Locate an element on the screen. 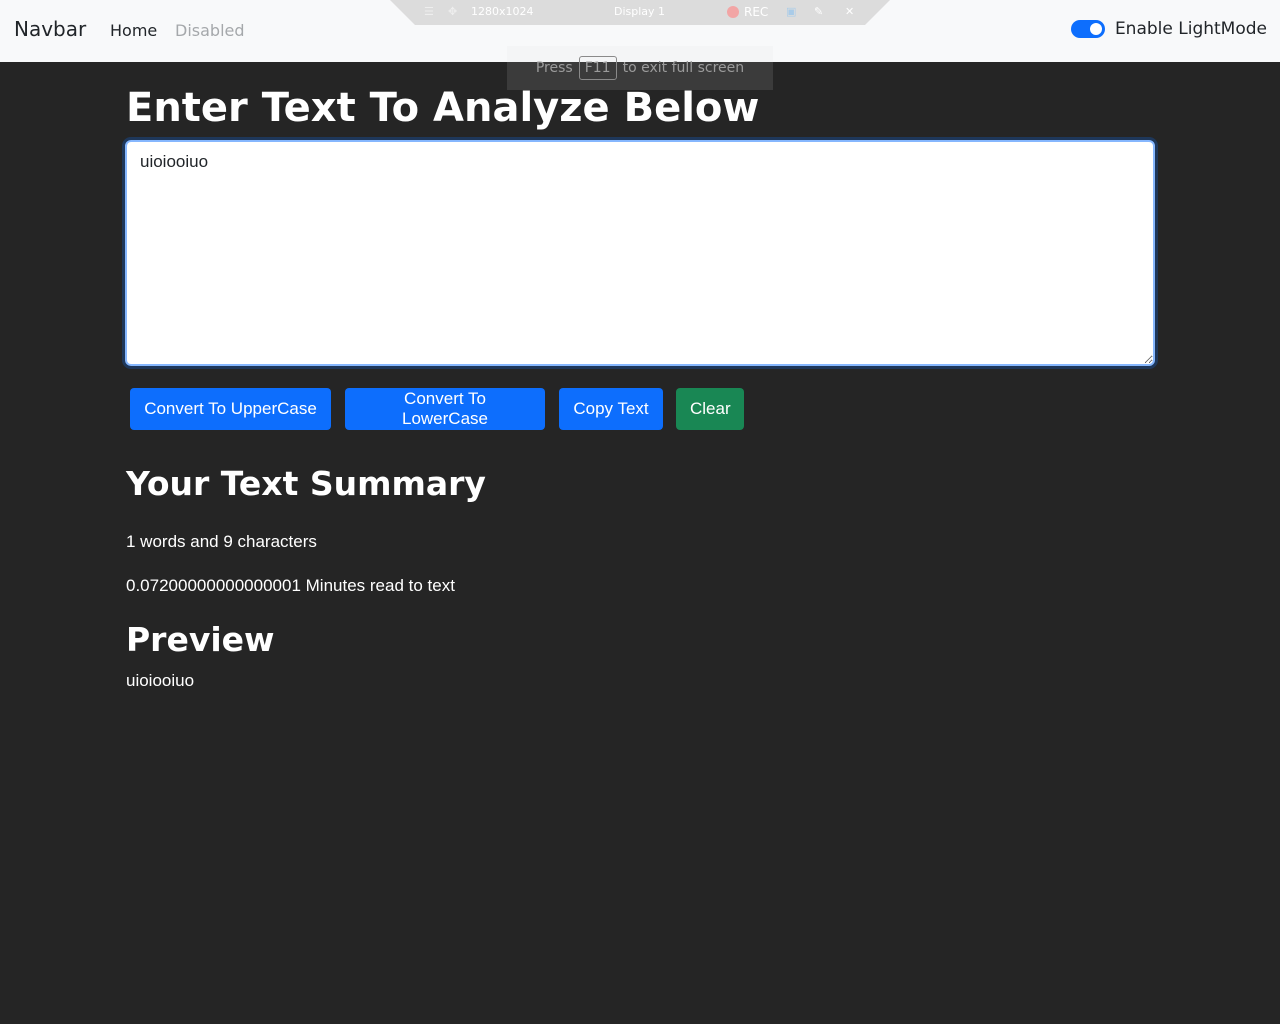  recorder-resolution: 1280x1024 is located at coordinates (502, 11).